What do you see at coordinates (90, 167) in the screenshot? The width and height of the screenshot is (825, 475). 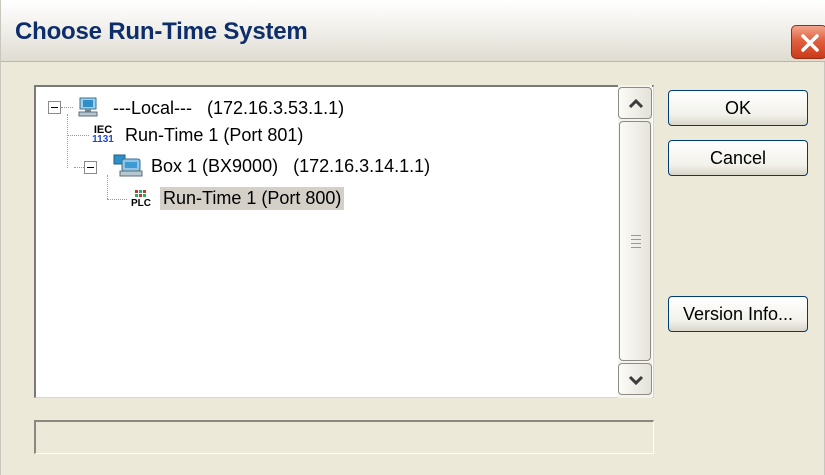 I see `expand-toggle-box1` at bounding box center [90, 167].